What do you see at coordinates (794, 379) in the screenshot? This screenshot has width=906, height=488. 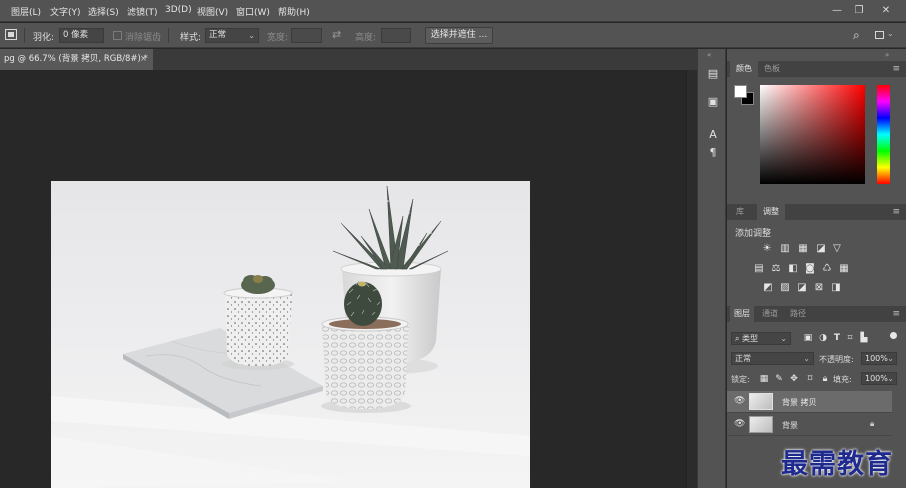 I see `lock-position-icon: ✥` at bounding box center [794, 379].